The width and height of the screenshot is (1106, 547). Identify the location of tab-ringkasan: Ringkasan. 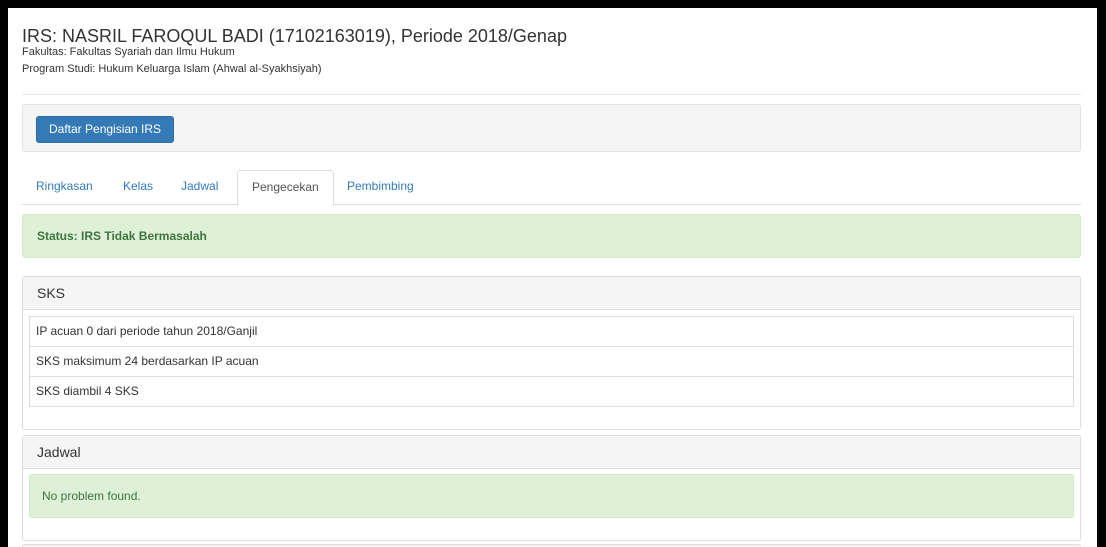
(64, 187).